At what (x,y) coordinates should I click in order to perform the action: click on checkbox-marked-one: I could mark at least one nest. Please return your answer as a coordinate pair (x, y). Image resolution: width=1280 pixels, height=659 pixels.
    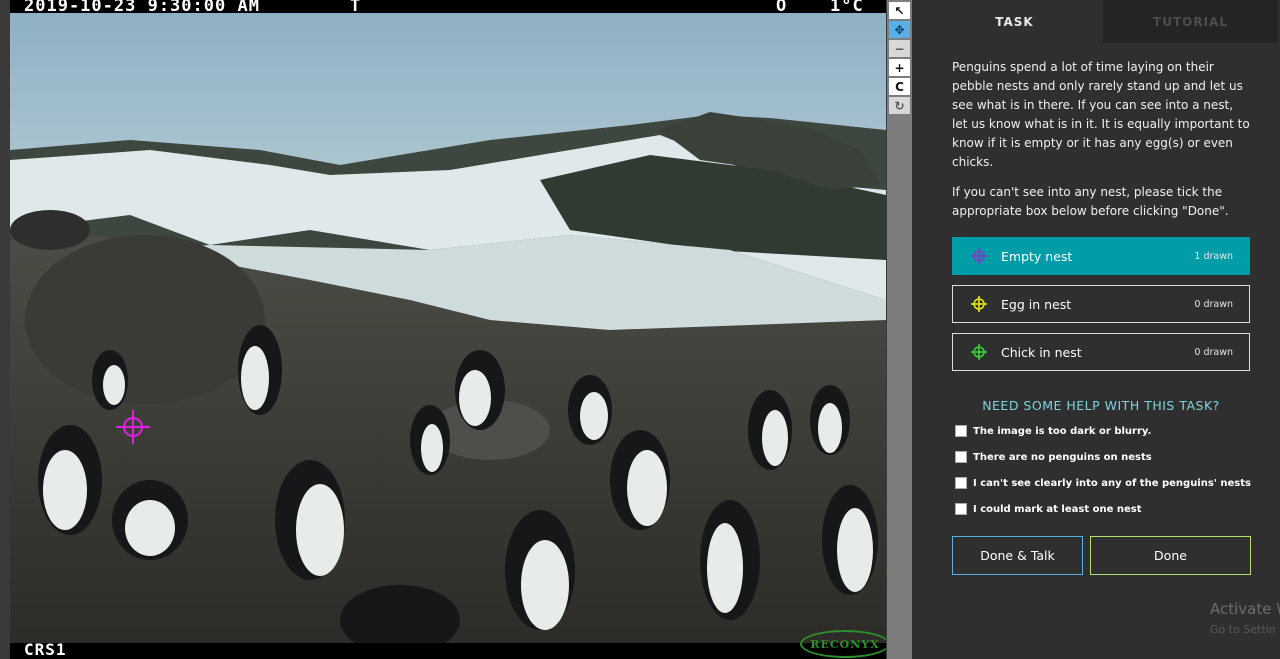
    Looking at the image, I should click on (1048, 509).